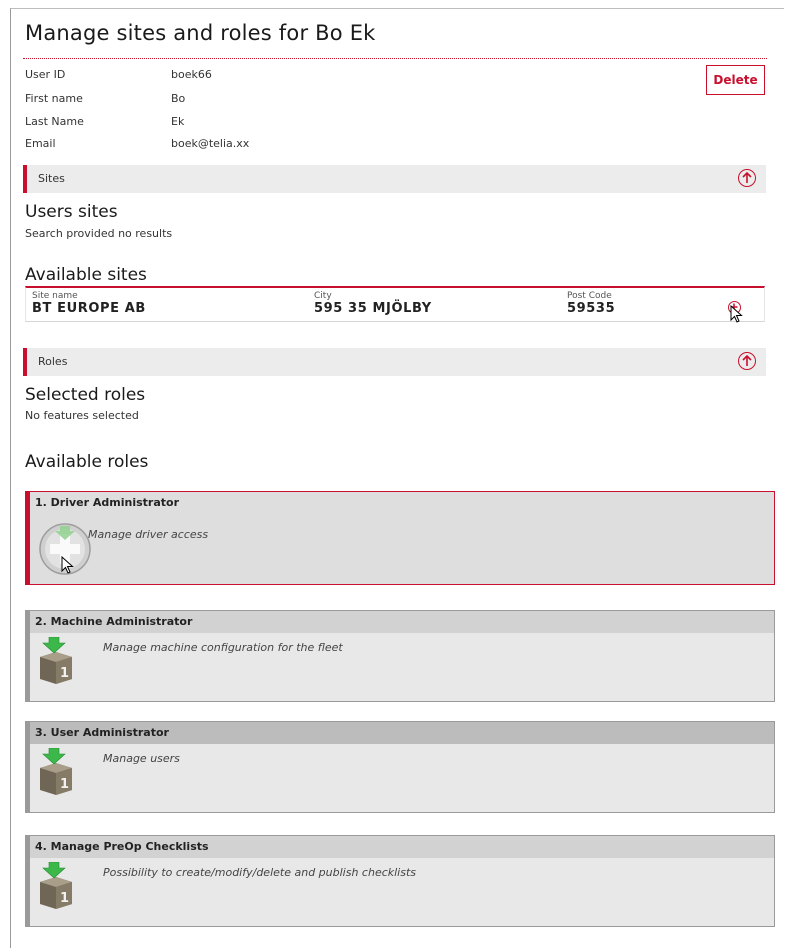  What do you see at coordinates (148, 534) in the screenshot?
I see `role-description: Manage driver access` at bounding box center [148, 534].